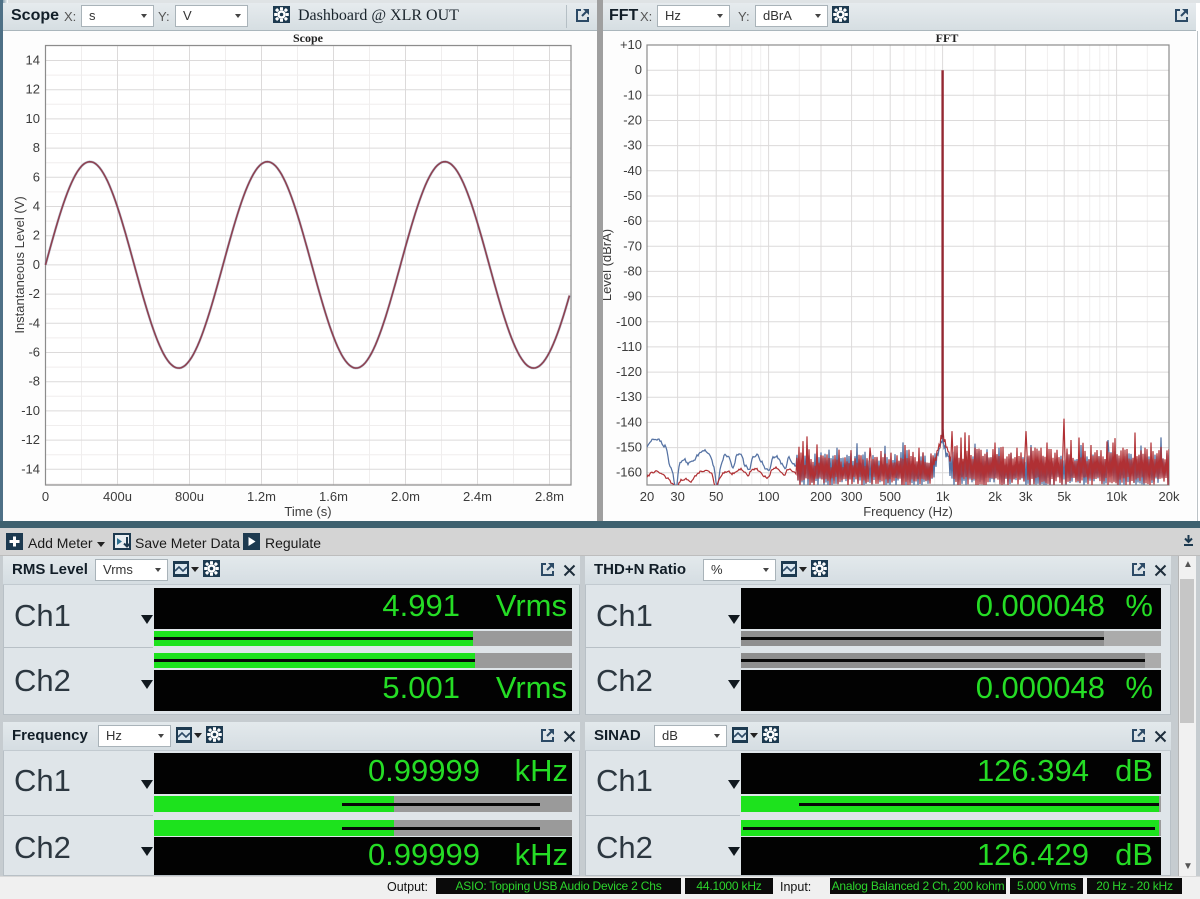 This screenshot has height=899, width=1200. Describe the element at coordinates (908, 511) in the screenshot. I see `svg-text: Frequency (Hz)` at that location.